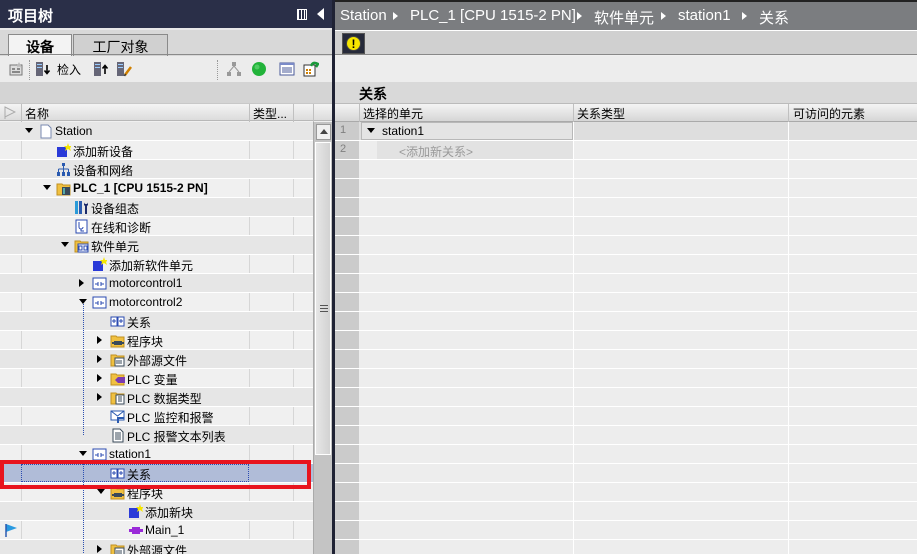 The height and width of the screenshot is (554, 917). I want to click on scroll-thumb, so click(323, 298).